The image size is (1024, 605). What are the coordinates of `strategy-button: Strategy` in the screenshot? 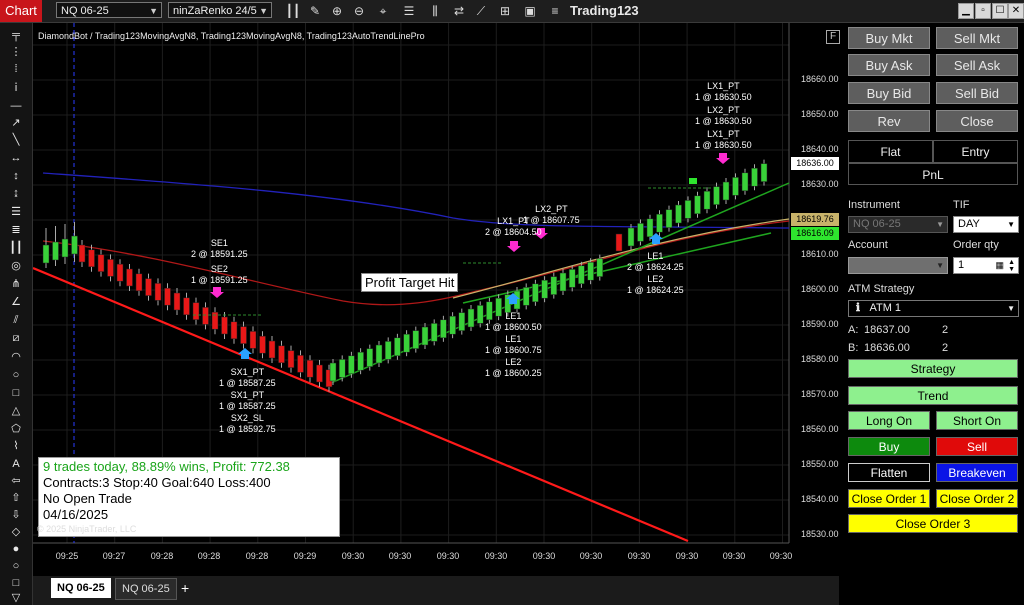 It's located at (933, 368).